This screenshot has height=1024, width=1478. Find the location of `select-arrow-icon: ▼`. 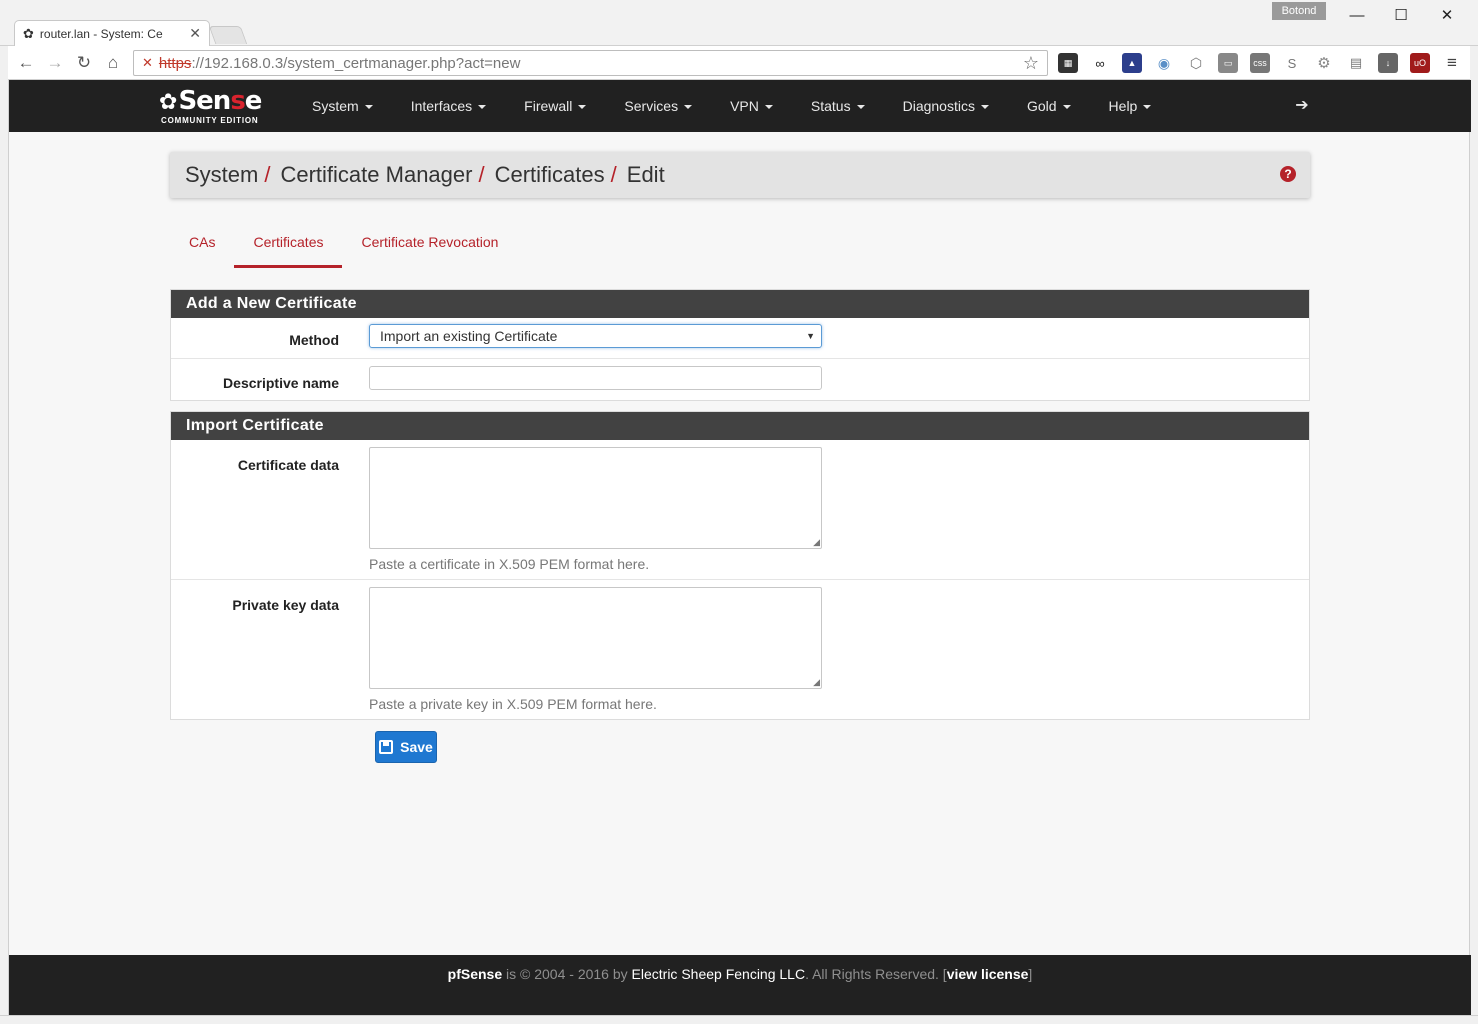

select-arrow-icon: ▼ is located at coordinates (810, 336).